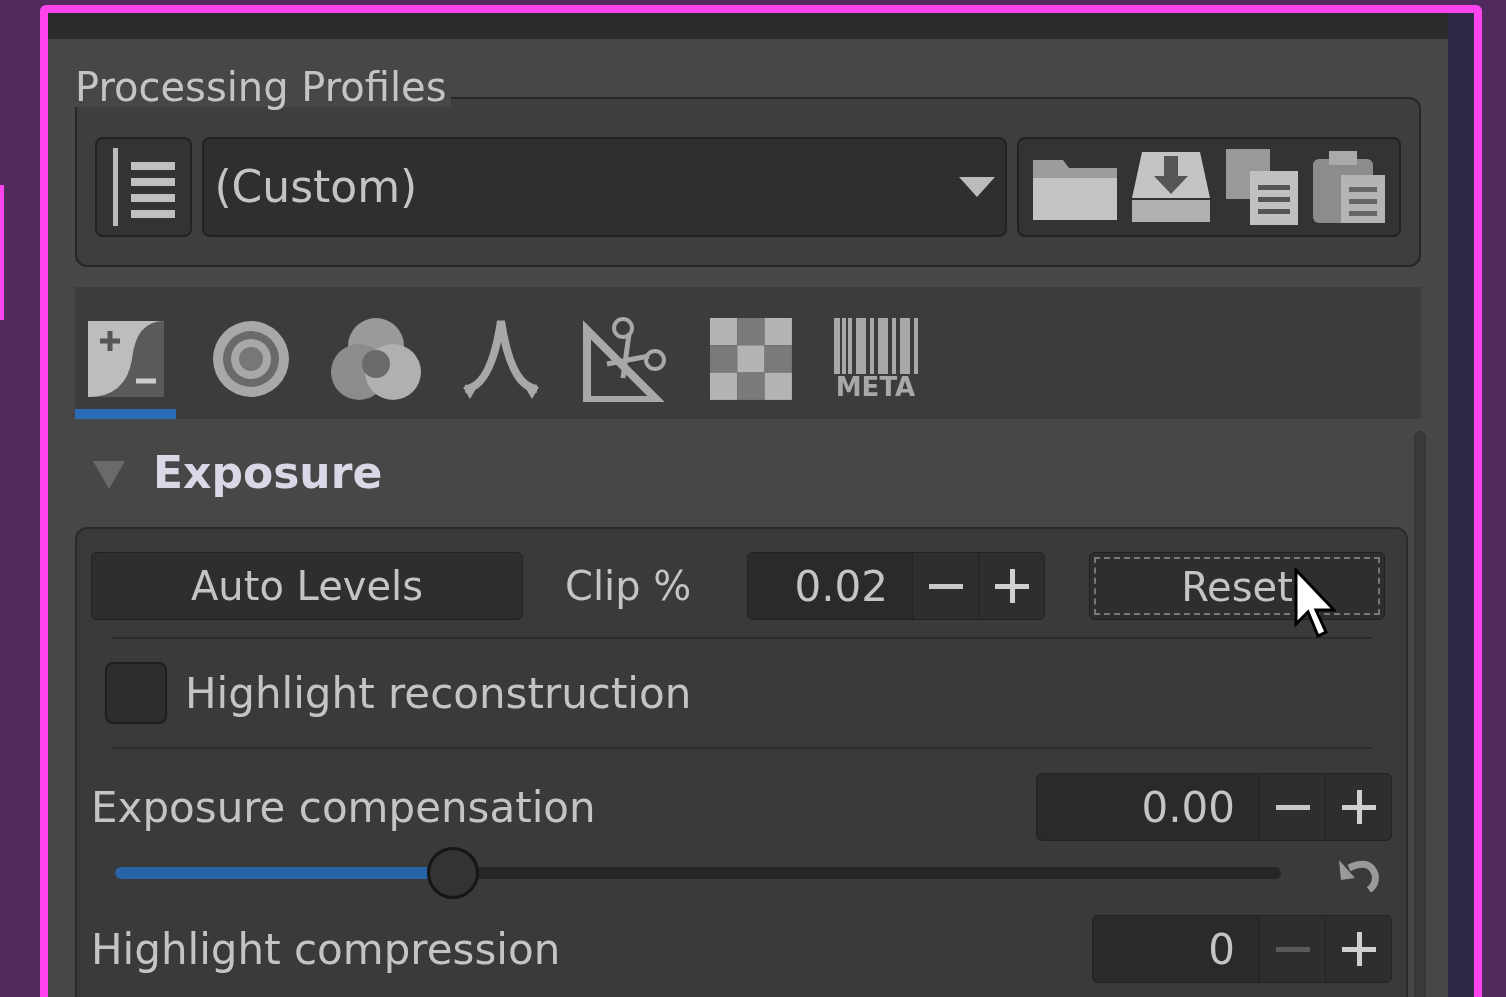 This screenshot has height=997, width=1506. I want to click on clip-label: Clip %, so click(629, 586).